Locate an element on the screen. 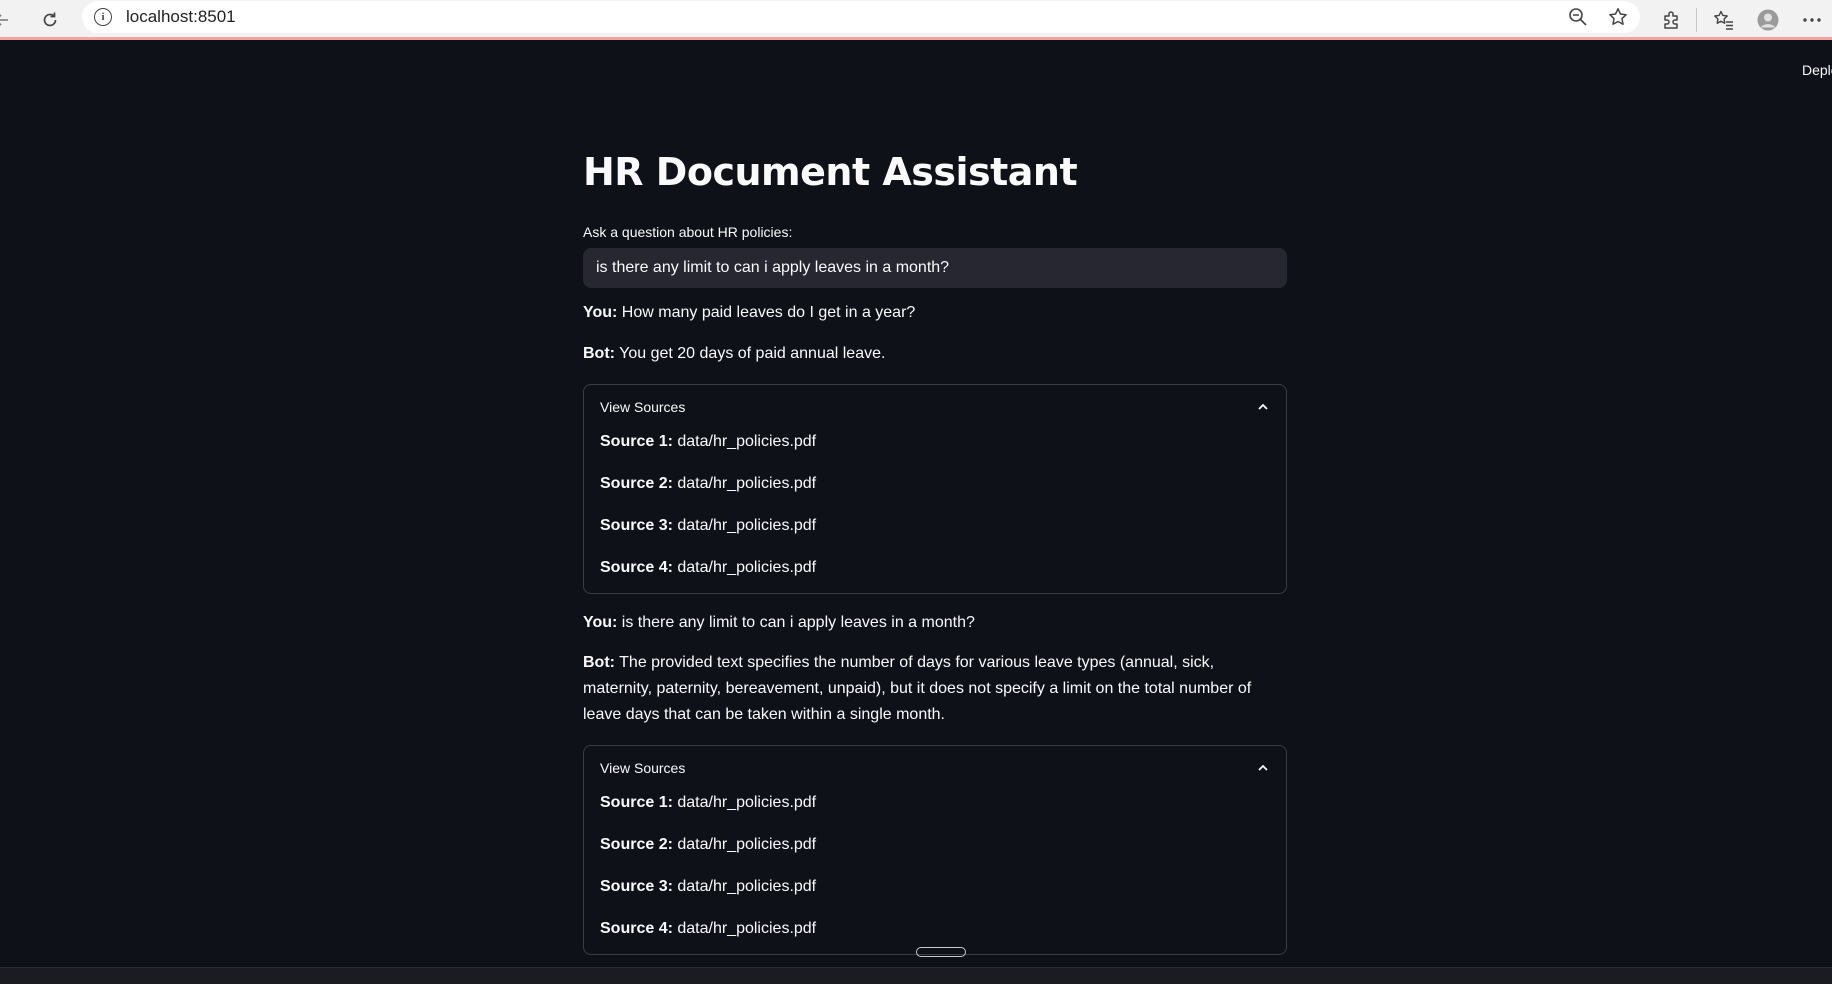 Image resolution: width=1832 pixels, height=984 pixels. site-info-icon: i is located at coordinates (103, 17).